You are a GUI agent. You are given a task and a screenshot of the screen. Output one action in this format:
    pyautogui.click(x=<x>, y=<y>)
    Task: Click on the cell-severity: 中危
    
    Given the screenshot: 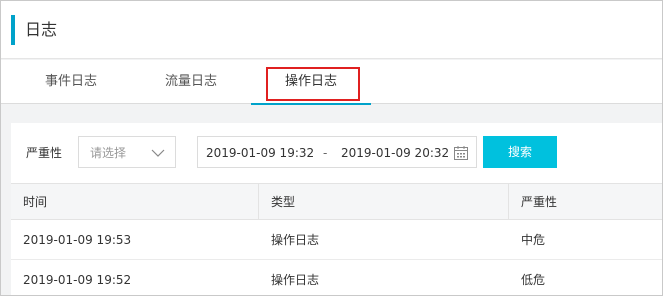 What is the action you would take?
    pyautogui.click(x=533, y=240)
    